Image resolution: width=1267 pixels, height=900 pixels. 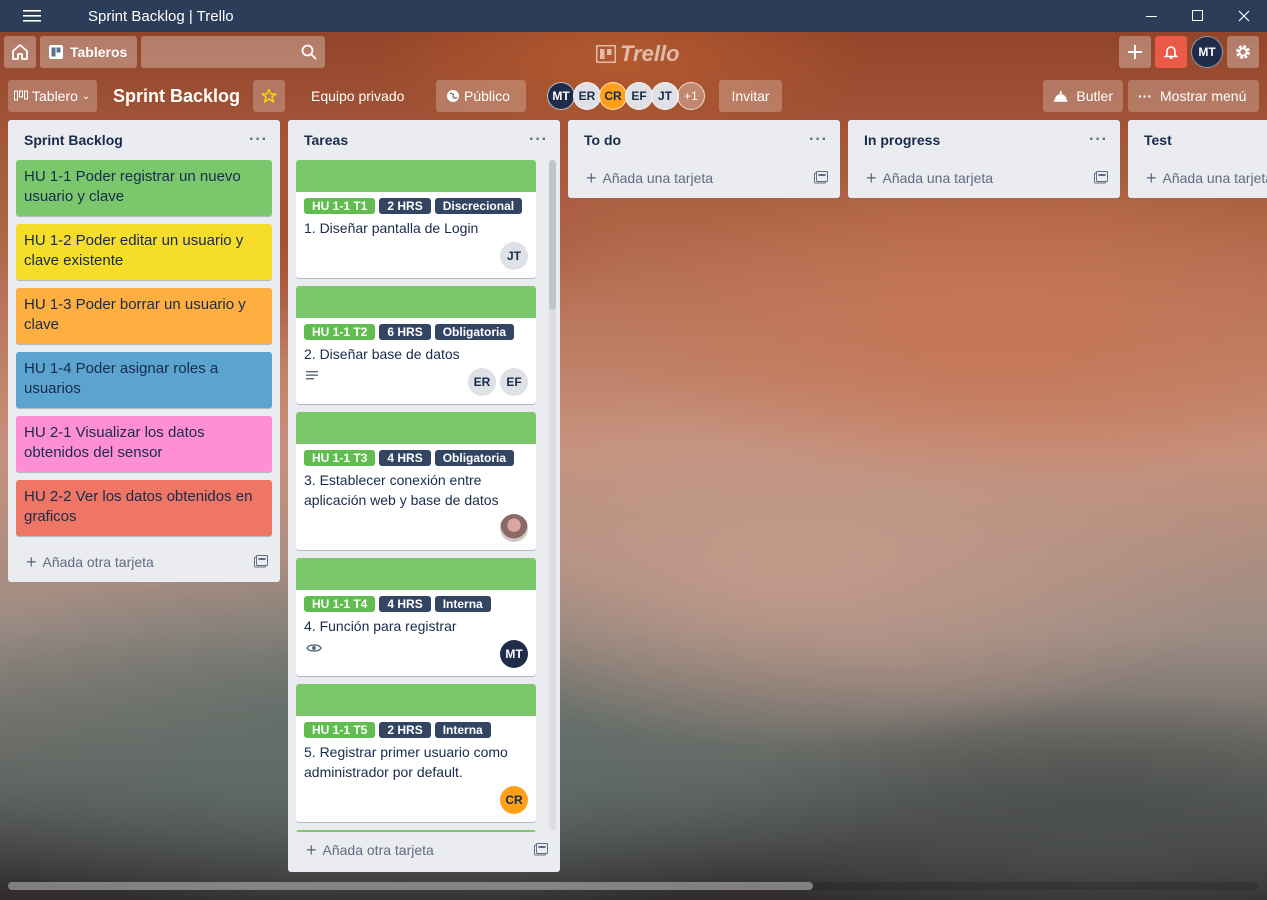 What do you see at coordinates (1214, 178) in the screenshot?
I see `add-card-label: Añada una tarjeta` at bounding box center [1214, 178].